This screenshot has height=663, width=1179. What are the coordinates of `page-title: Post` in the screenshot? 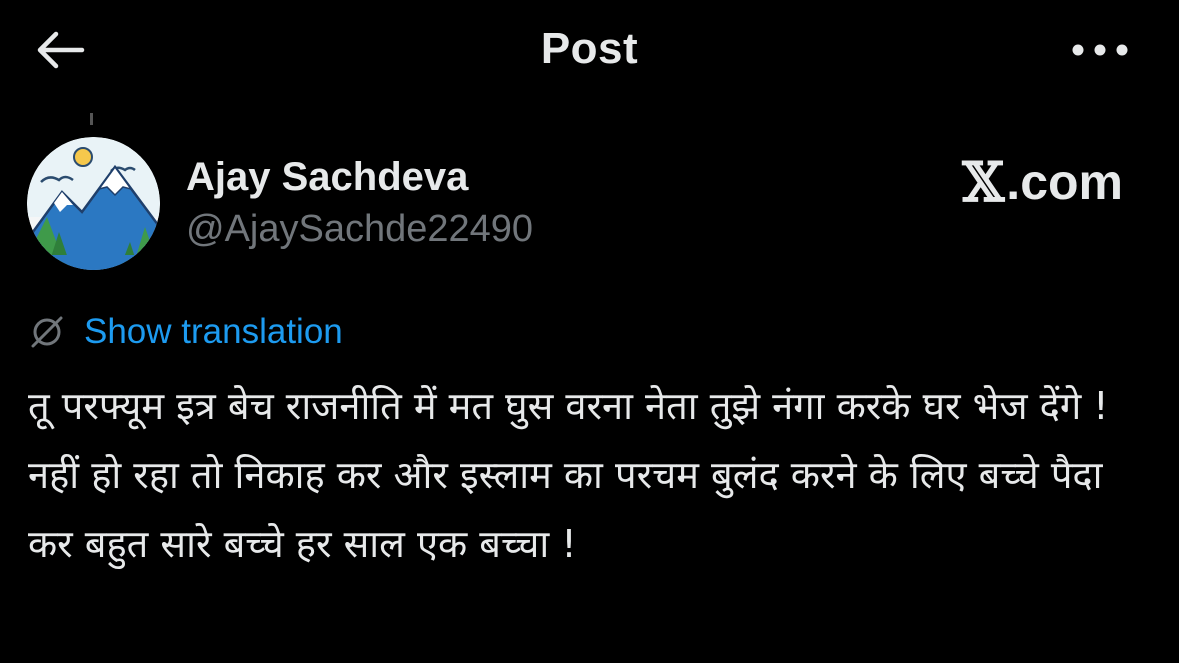 It's located at (589, 48).